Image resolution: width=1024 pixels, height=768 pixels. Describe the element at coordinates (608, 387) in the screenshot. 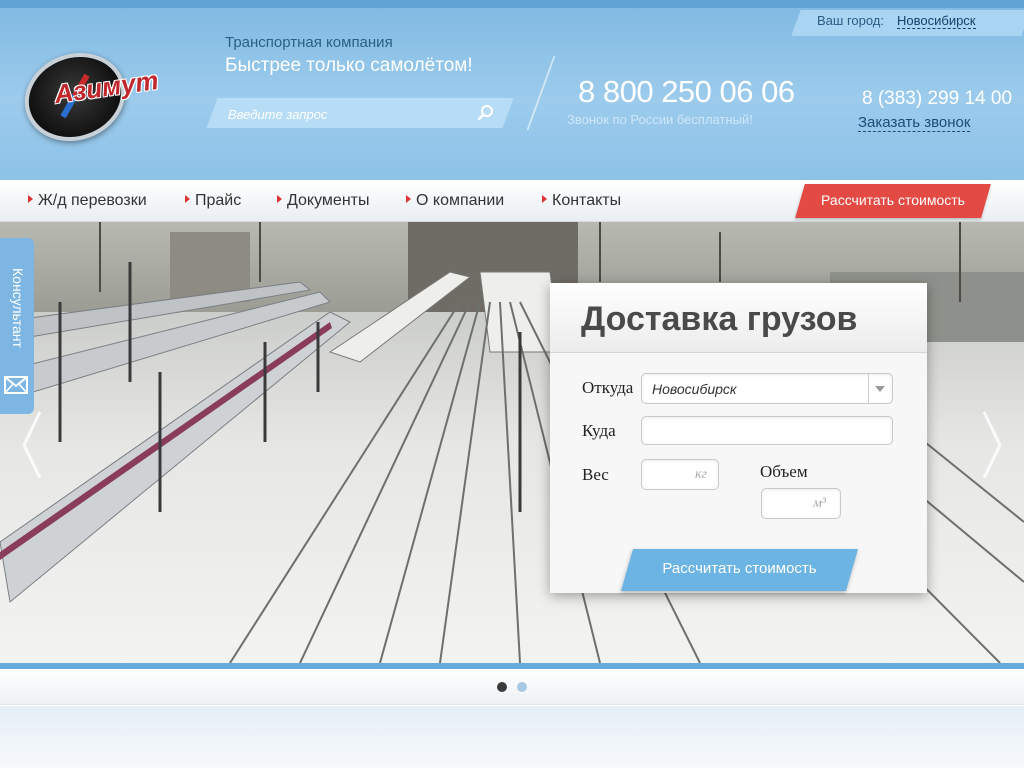

I see `from-label: Откуда` at that location.